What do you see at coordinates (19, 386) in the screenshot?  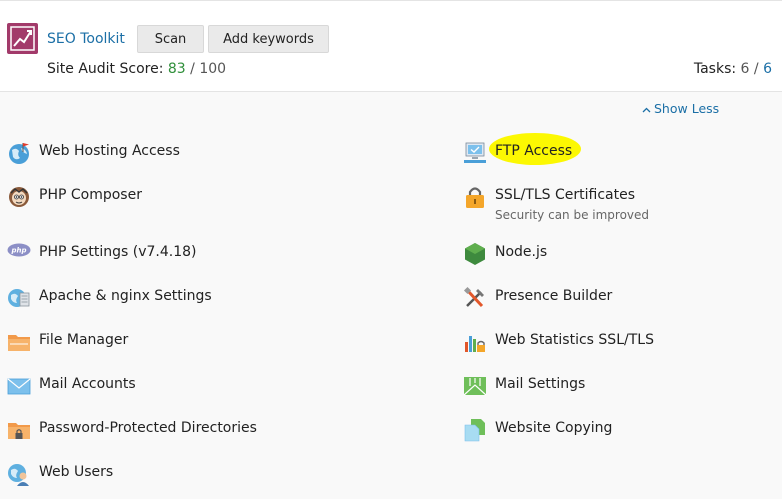 I see `envelope-icon` at bounding box center [19, 386].